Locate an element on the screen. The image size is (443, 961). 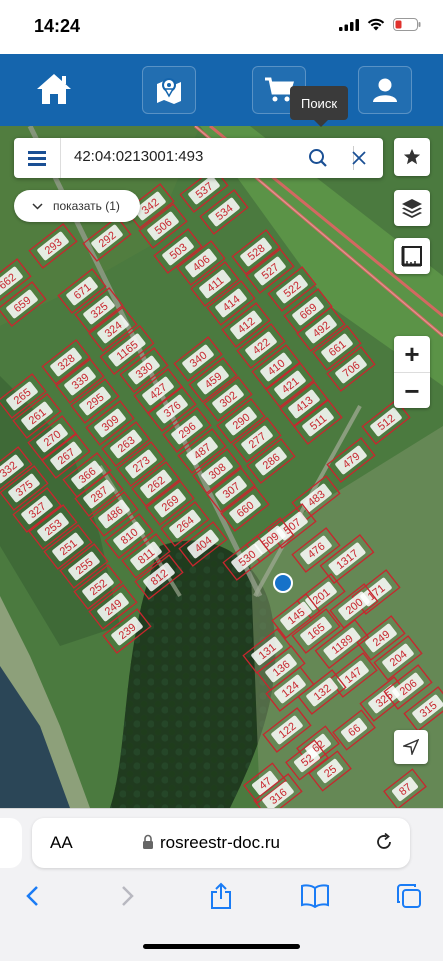
zoom-in-button: + is located at coordinates (412, 354).